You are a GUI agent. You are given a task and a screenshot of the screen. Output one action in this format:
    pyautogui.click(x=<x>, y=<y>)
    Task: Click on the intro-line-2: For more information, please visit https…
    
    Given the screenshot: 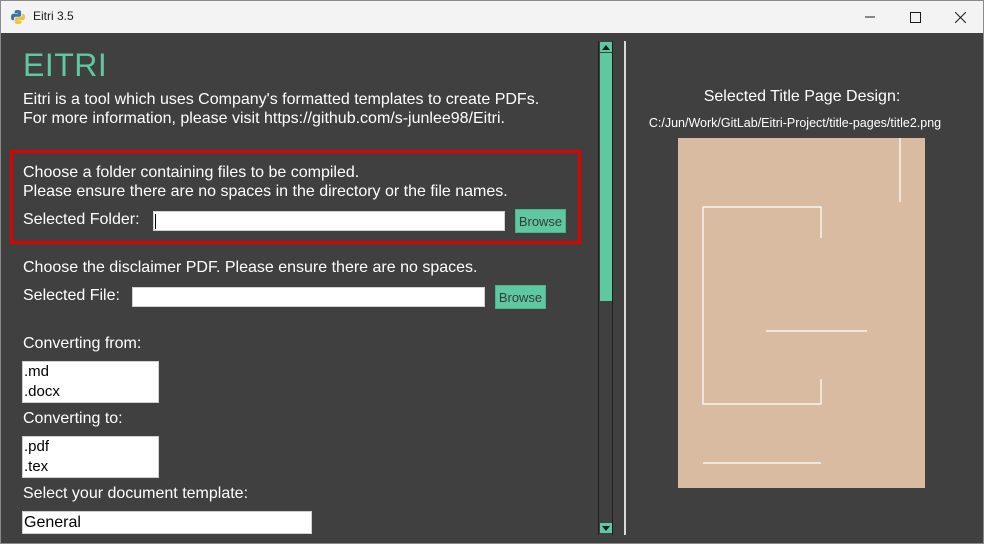 What is the action you would take?
    pyautogui.click(x=264, y=118)
    